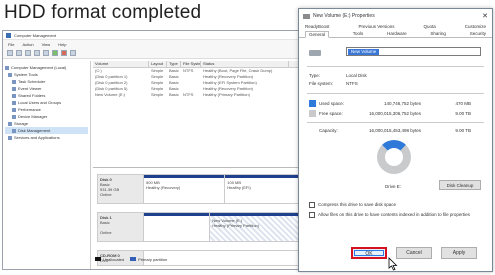 This screenshot has width=495, height=275. What do you see at coordinates (28, 53) in the screenshot?
I see `up-icon` at bounding box center [28, 53].